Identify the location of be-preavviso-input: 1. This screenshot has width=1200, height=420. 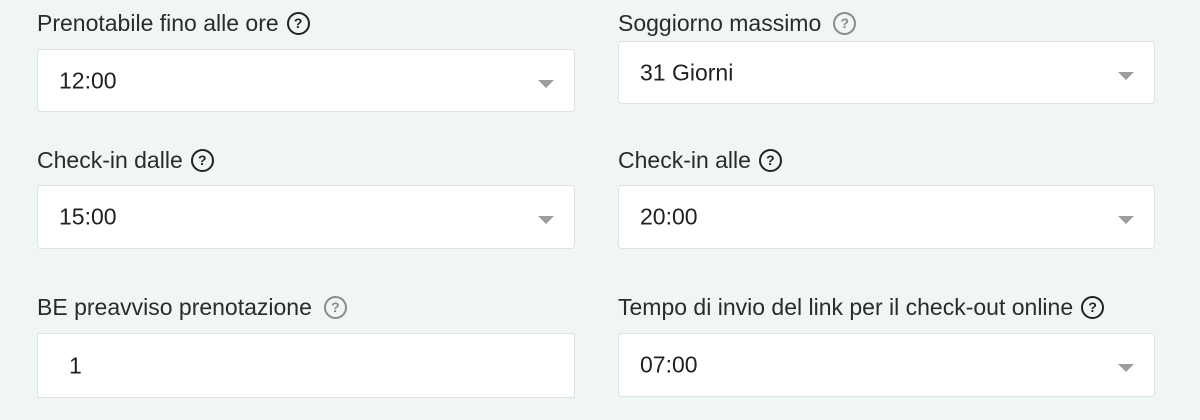
(306, 365).